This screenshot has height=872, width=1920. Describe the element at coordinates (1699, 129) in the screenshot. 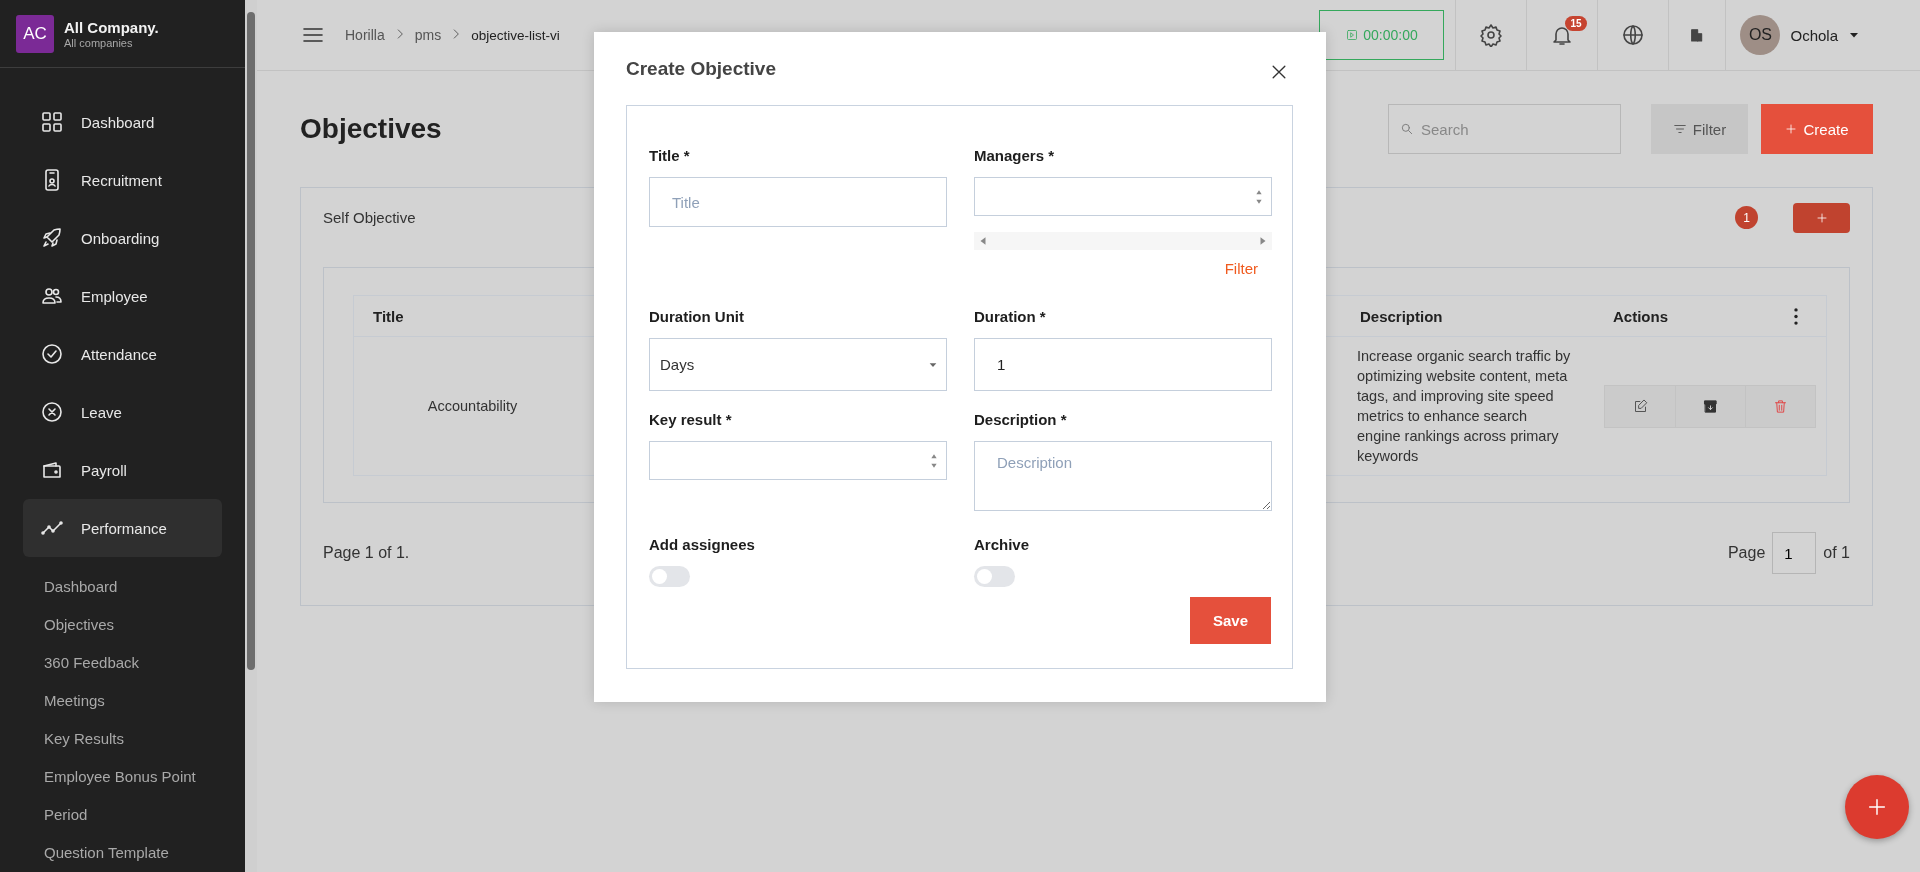

I see `filter-button: Filter` at that location.